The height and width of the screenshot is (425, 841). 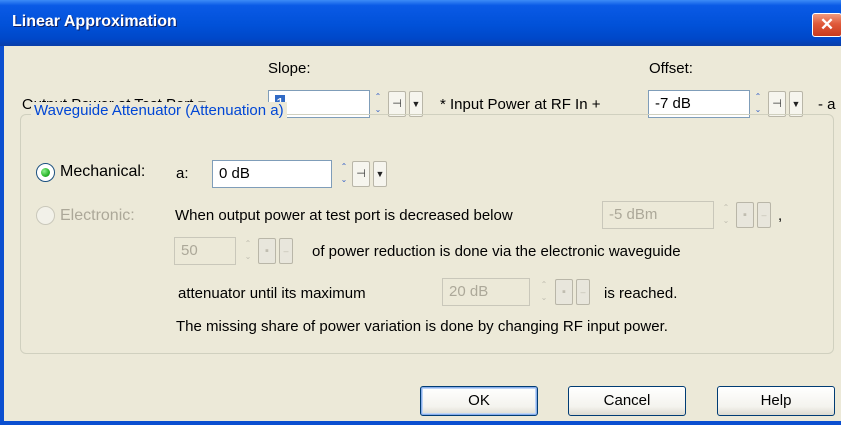 I want to click on a-label: a:, so click(x=182, y=173).